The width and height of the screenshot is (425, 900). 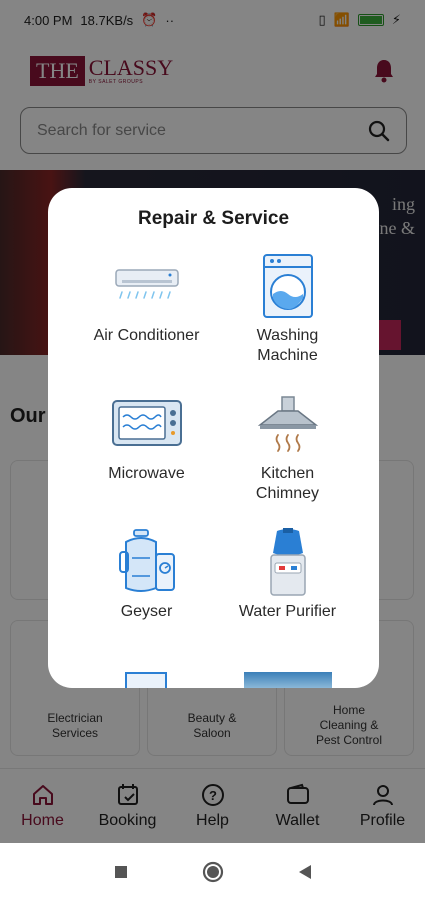 I want to click on service-next-row-left, so click(x=146, y=680).